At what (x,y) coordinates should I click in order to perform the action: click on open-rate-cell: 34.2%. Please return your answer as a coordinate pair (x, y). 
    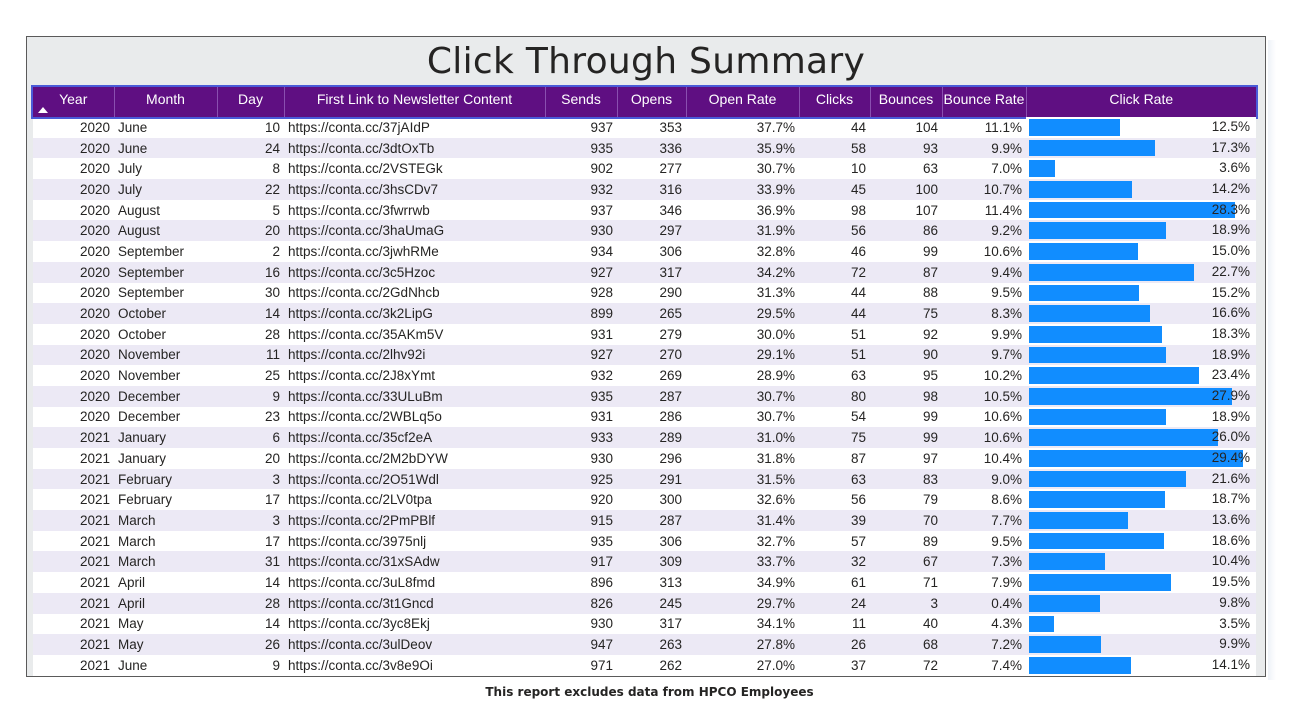
    Looking at the image, I should click on (742, 272).